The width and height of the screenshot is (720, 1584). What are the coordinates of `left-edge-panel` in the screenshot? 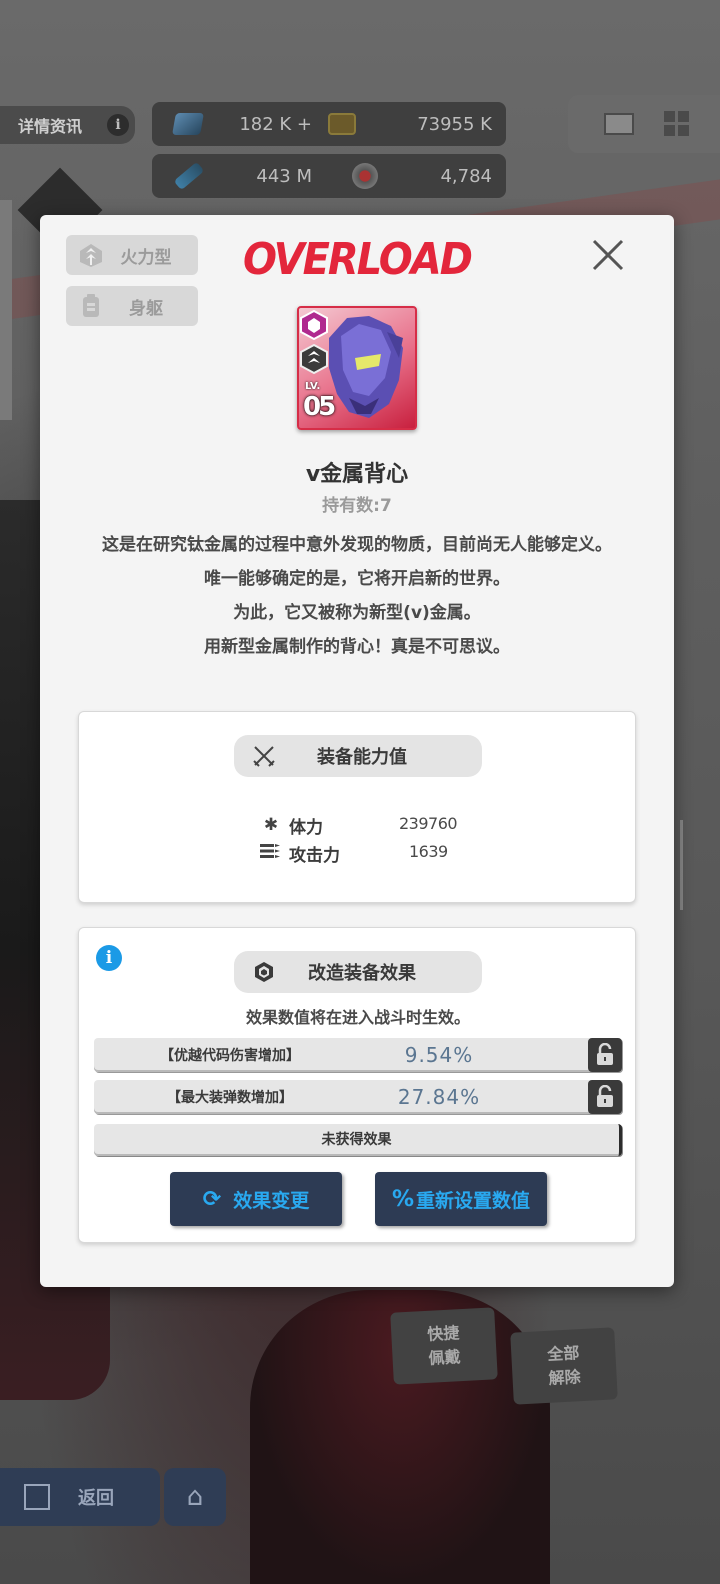 It's located at (6, 310).